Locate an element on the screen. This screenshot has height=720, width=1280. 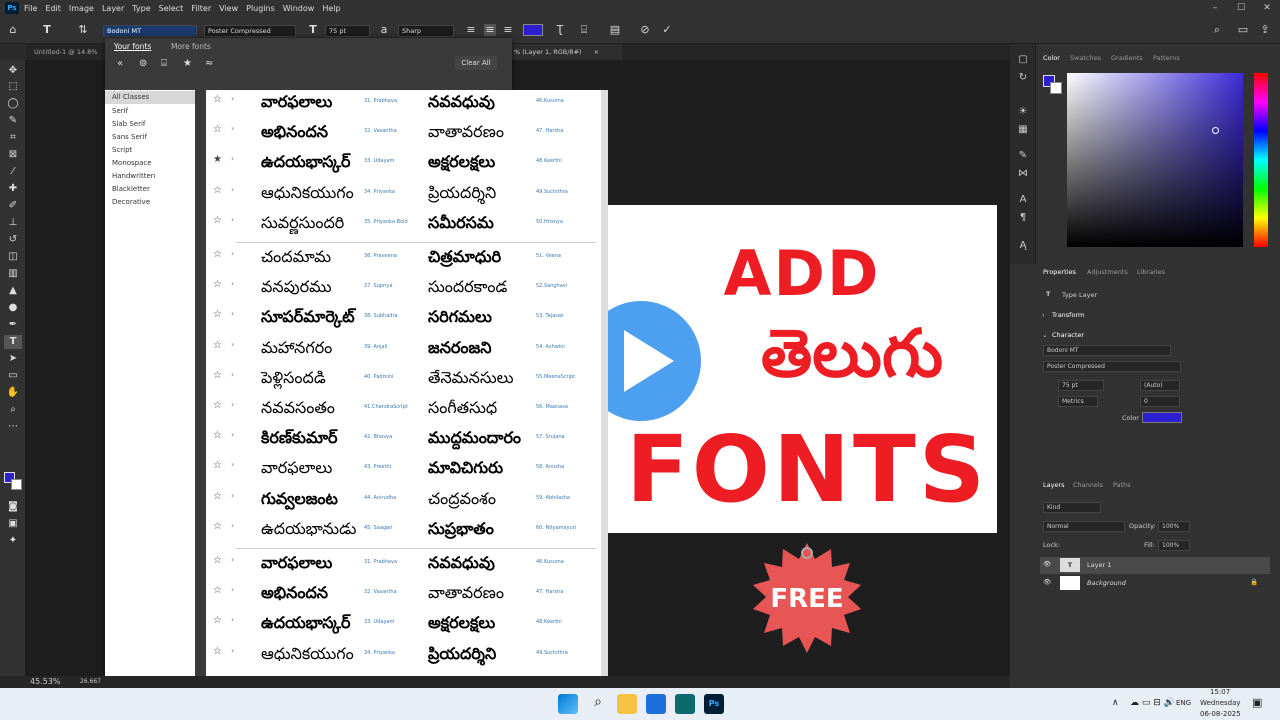
layer-row-background: 👁 Background 🔒 is located at coordinates (1155, 583).